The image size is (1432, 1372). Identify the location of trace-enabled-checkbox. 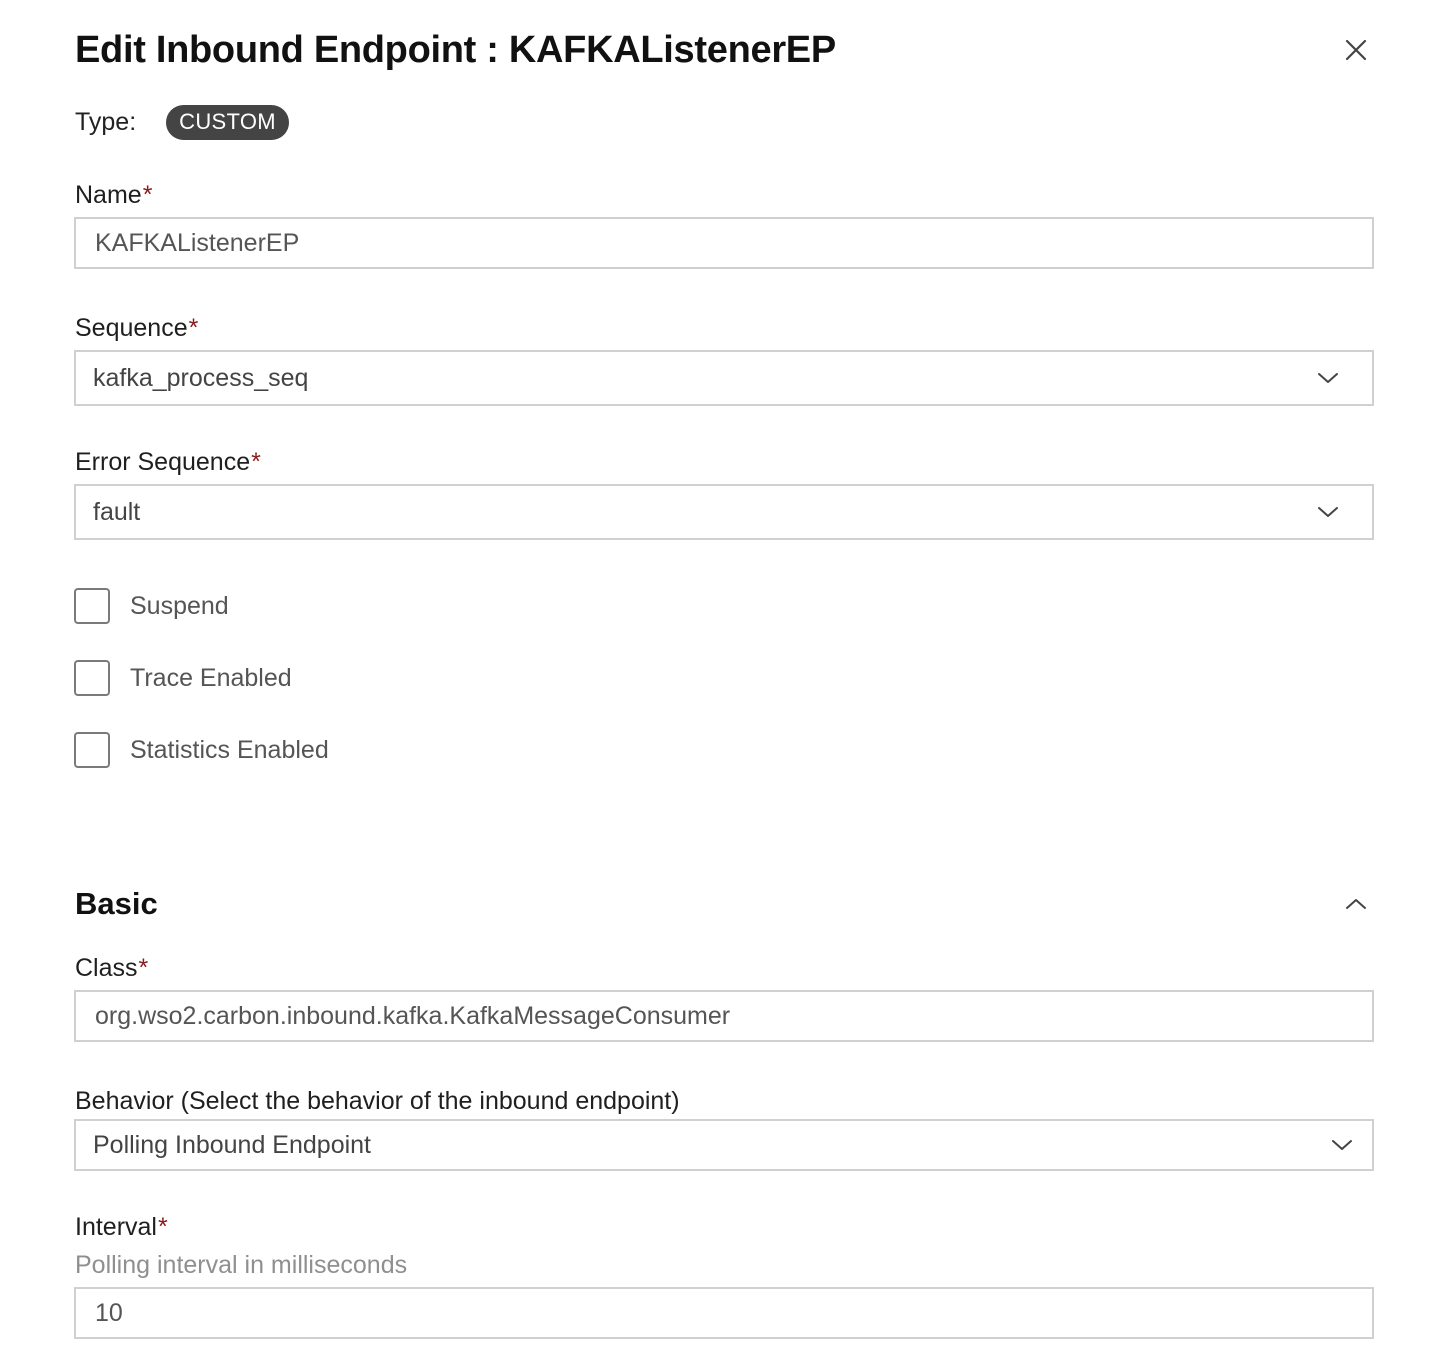
(92, 678).